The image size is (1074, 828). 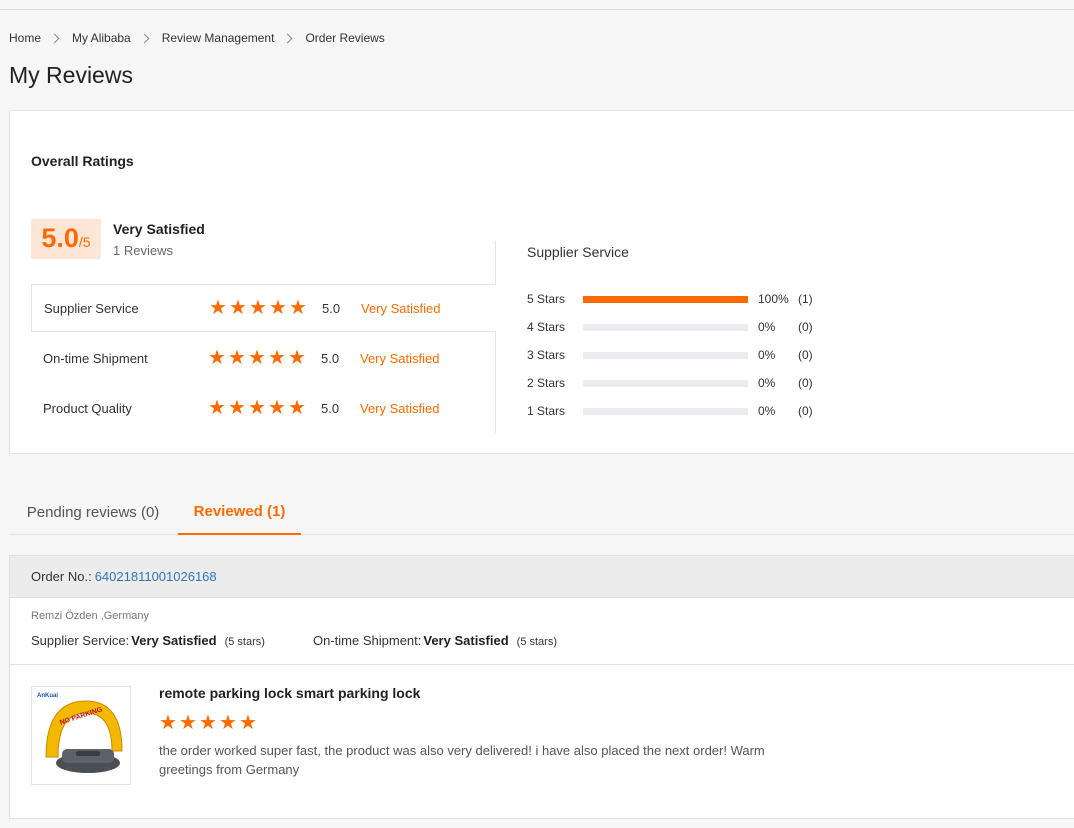 What do you see at coordinates (25, 38) in the screenshot?
I see `breadcrumb-home: Home` at bounding box center [25, 38].